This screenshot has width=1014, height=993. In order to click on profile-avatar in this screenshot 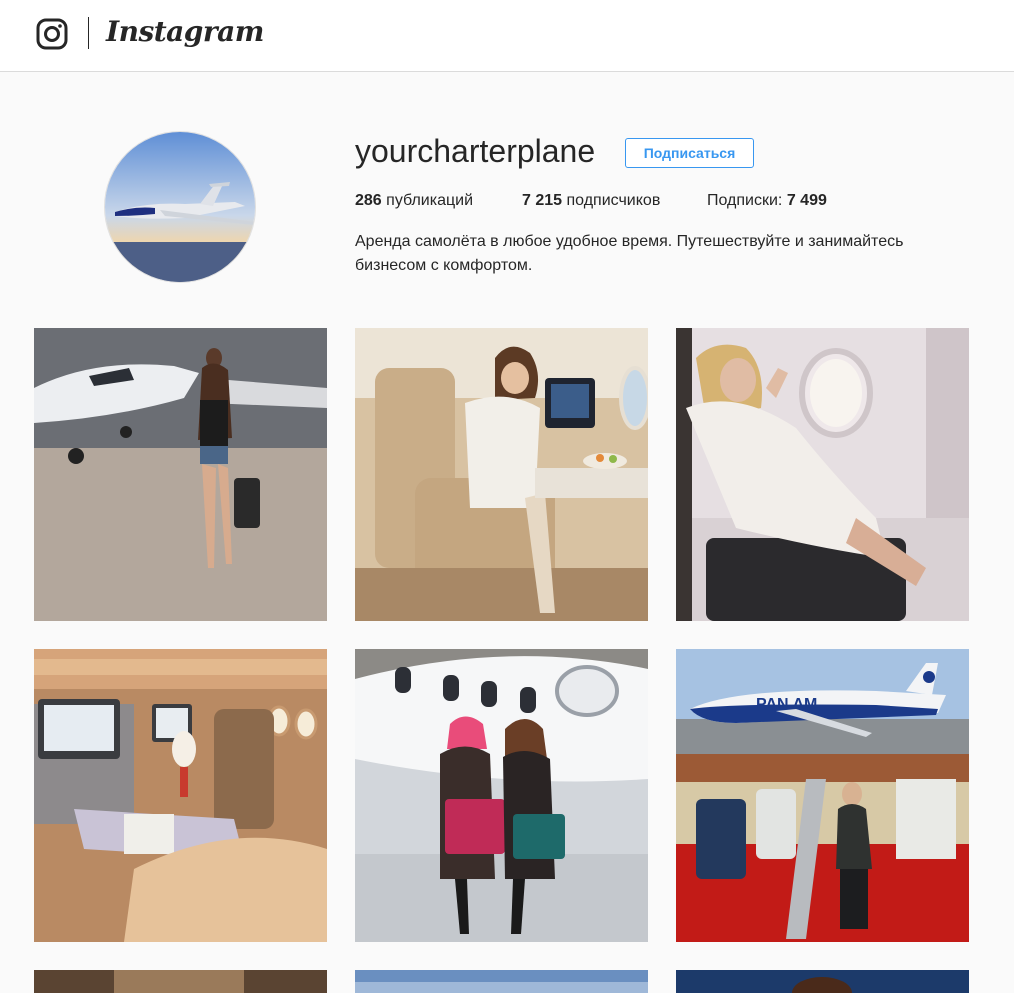, I will do `click(180, 207)`.